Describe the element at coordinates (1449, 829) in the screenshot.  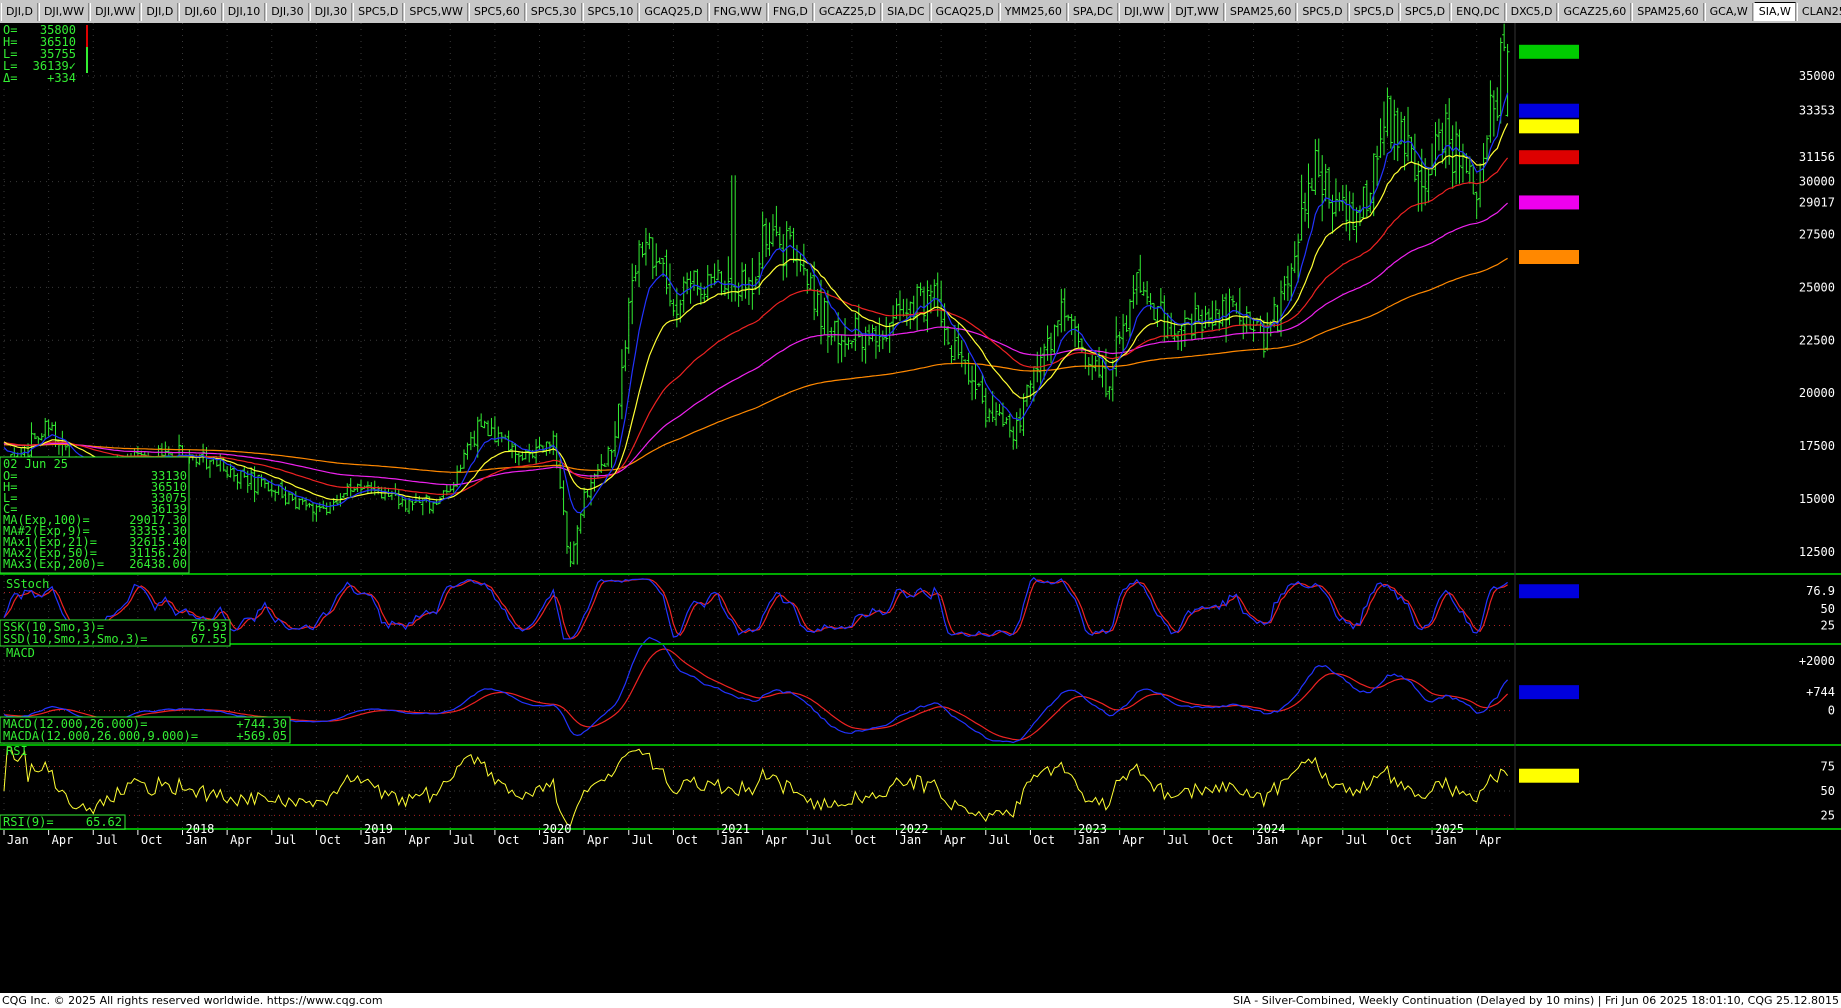
I see `year-label: 2025` at that location.